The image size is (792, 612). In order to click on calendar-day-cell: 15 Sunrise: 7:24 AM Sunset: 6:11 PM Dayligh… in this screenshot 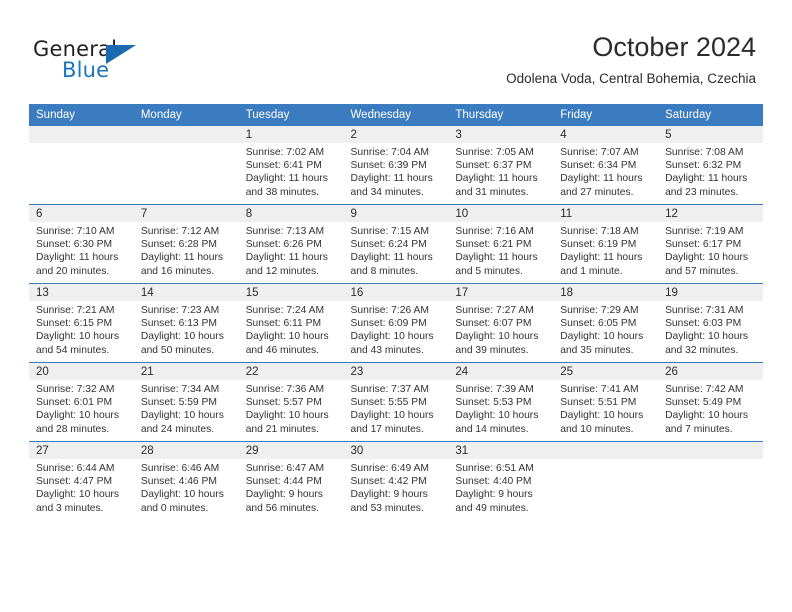, I will do `click(291, 323)`.